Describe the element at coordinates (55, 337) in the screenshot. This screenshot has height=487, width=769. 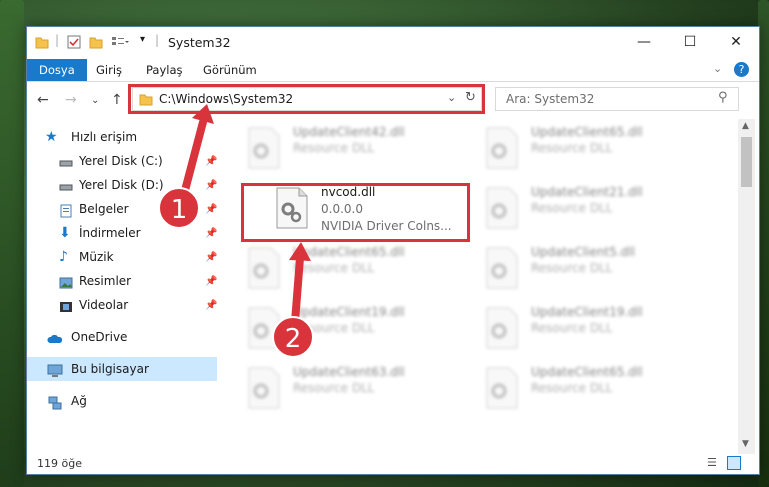
I see `cloud-icon` at that location.